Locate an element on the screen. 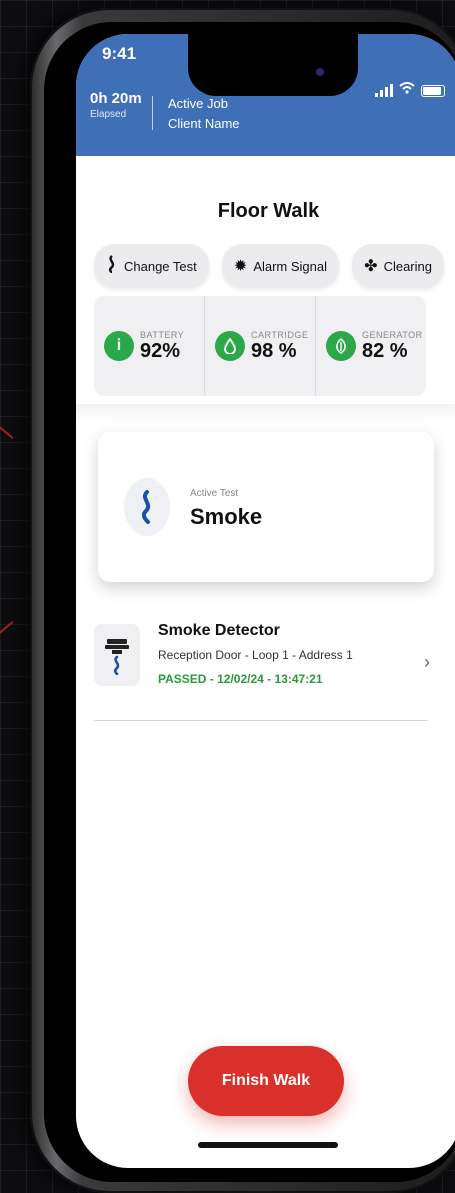 The width and height of the screenshot is (455, 1193). wifi-icon is located at coordinates (407, 89).